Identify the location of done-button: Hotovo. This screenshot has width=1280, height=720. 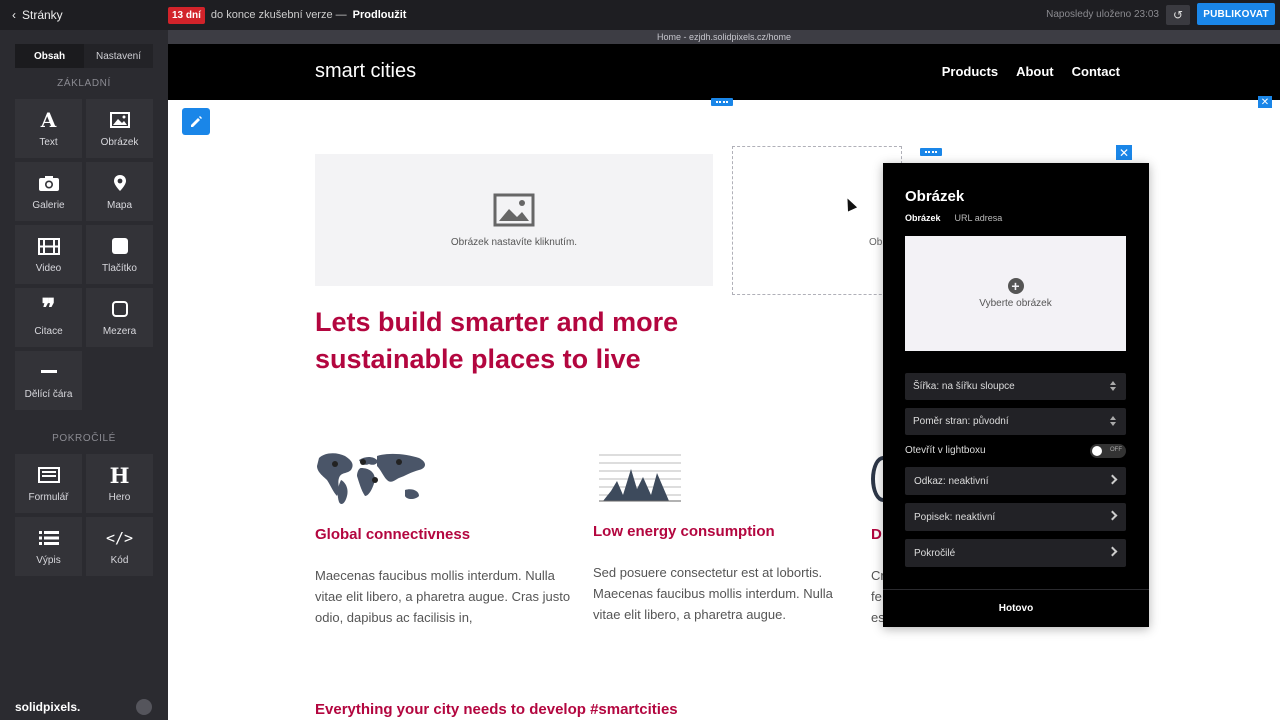
(1016, 608).